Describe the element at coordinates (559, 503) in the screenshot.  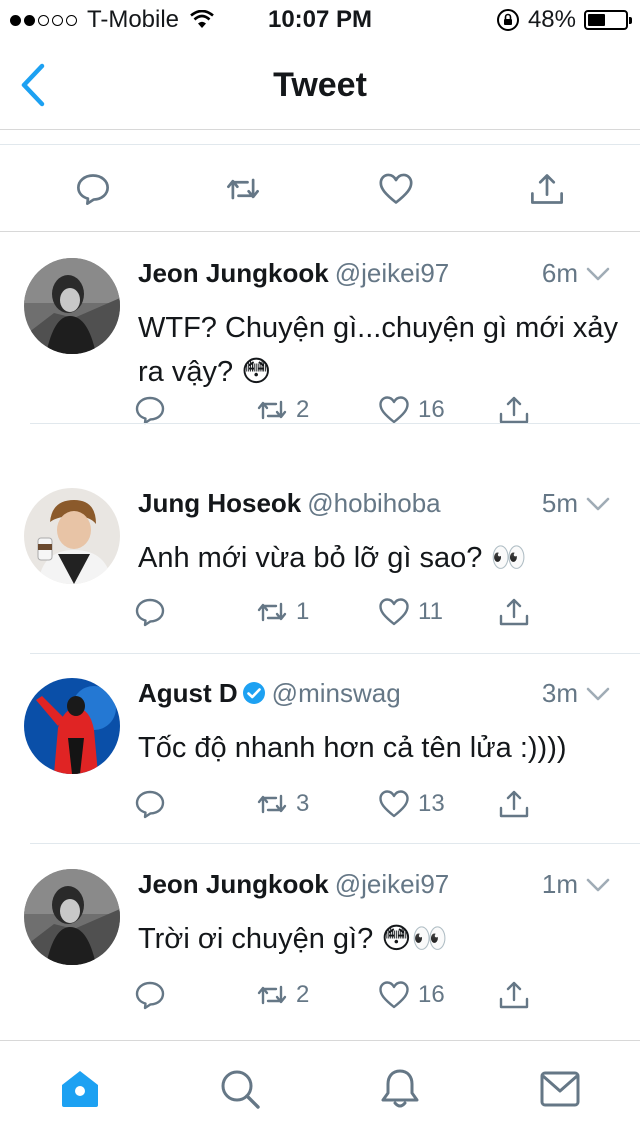
I see `tweet-time: 5m` at that location.